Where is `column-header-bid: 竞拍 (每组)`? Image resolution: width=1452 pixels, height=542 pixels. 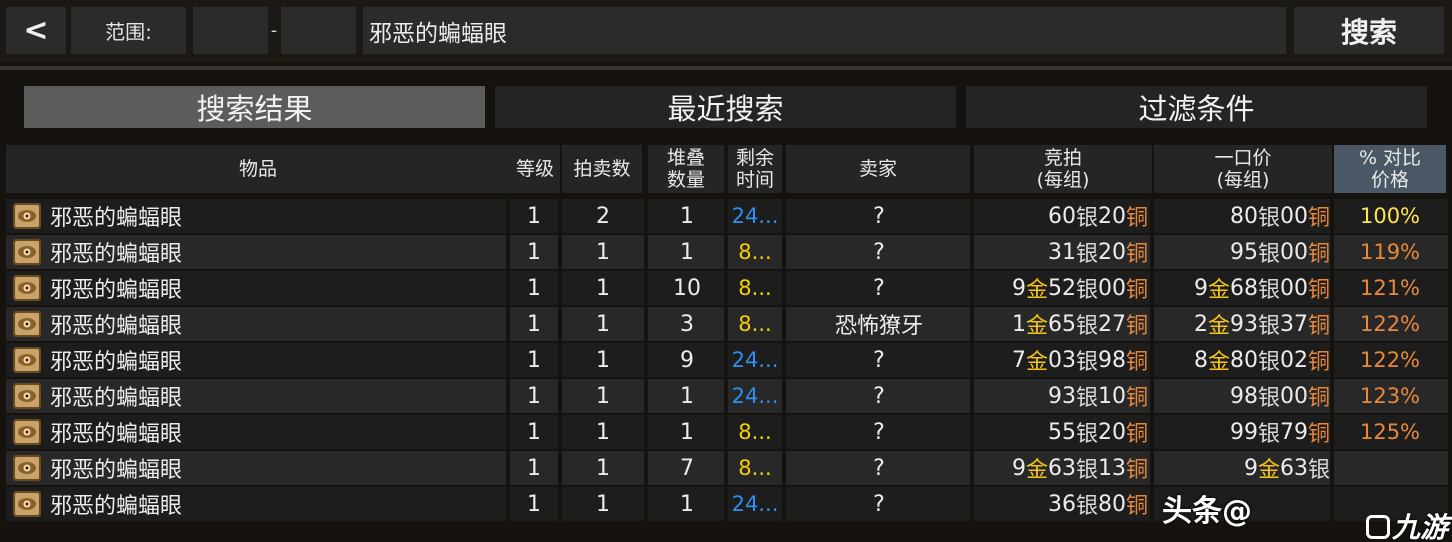
column-header-bid: 竞拍 (每组) is located at coordinates (1063, 169).